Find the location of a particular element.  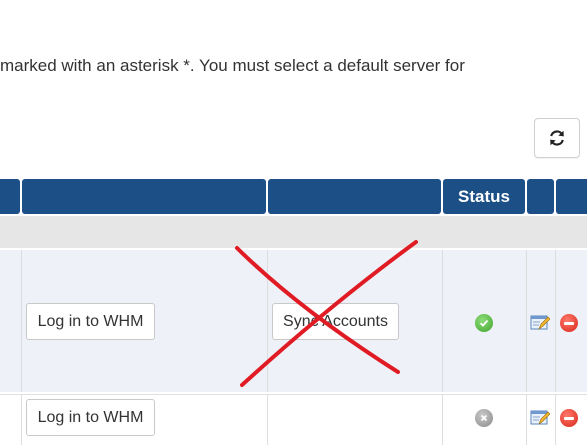

status-ok-icon is located at coordinates (484, 323).